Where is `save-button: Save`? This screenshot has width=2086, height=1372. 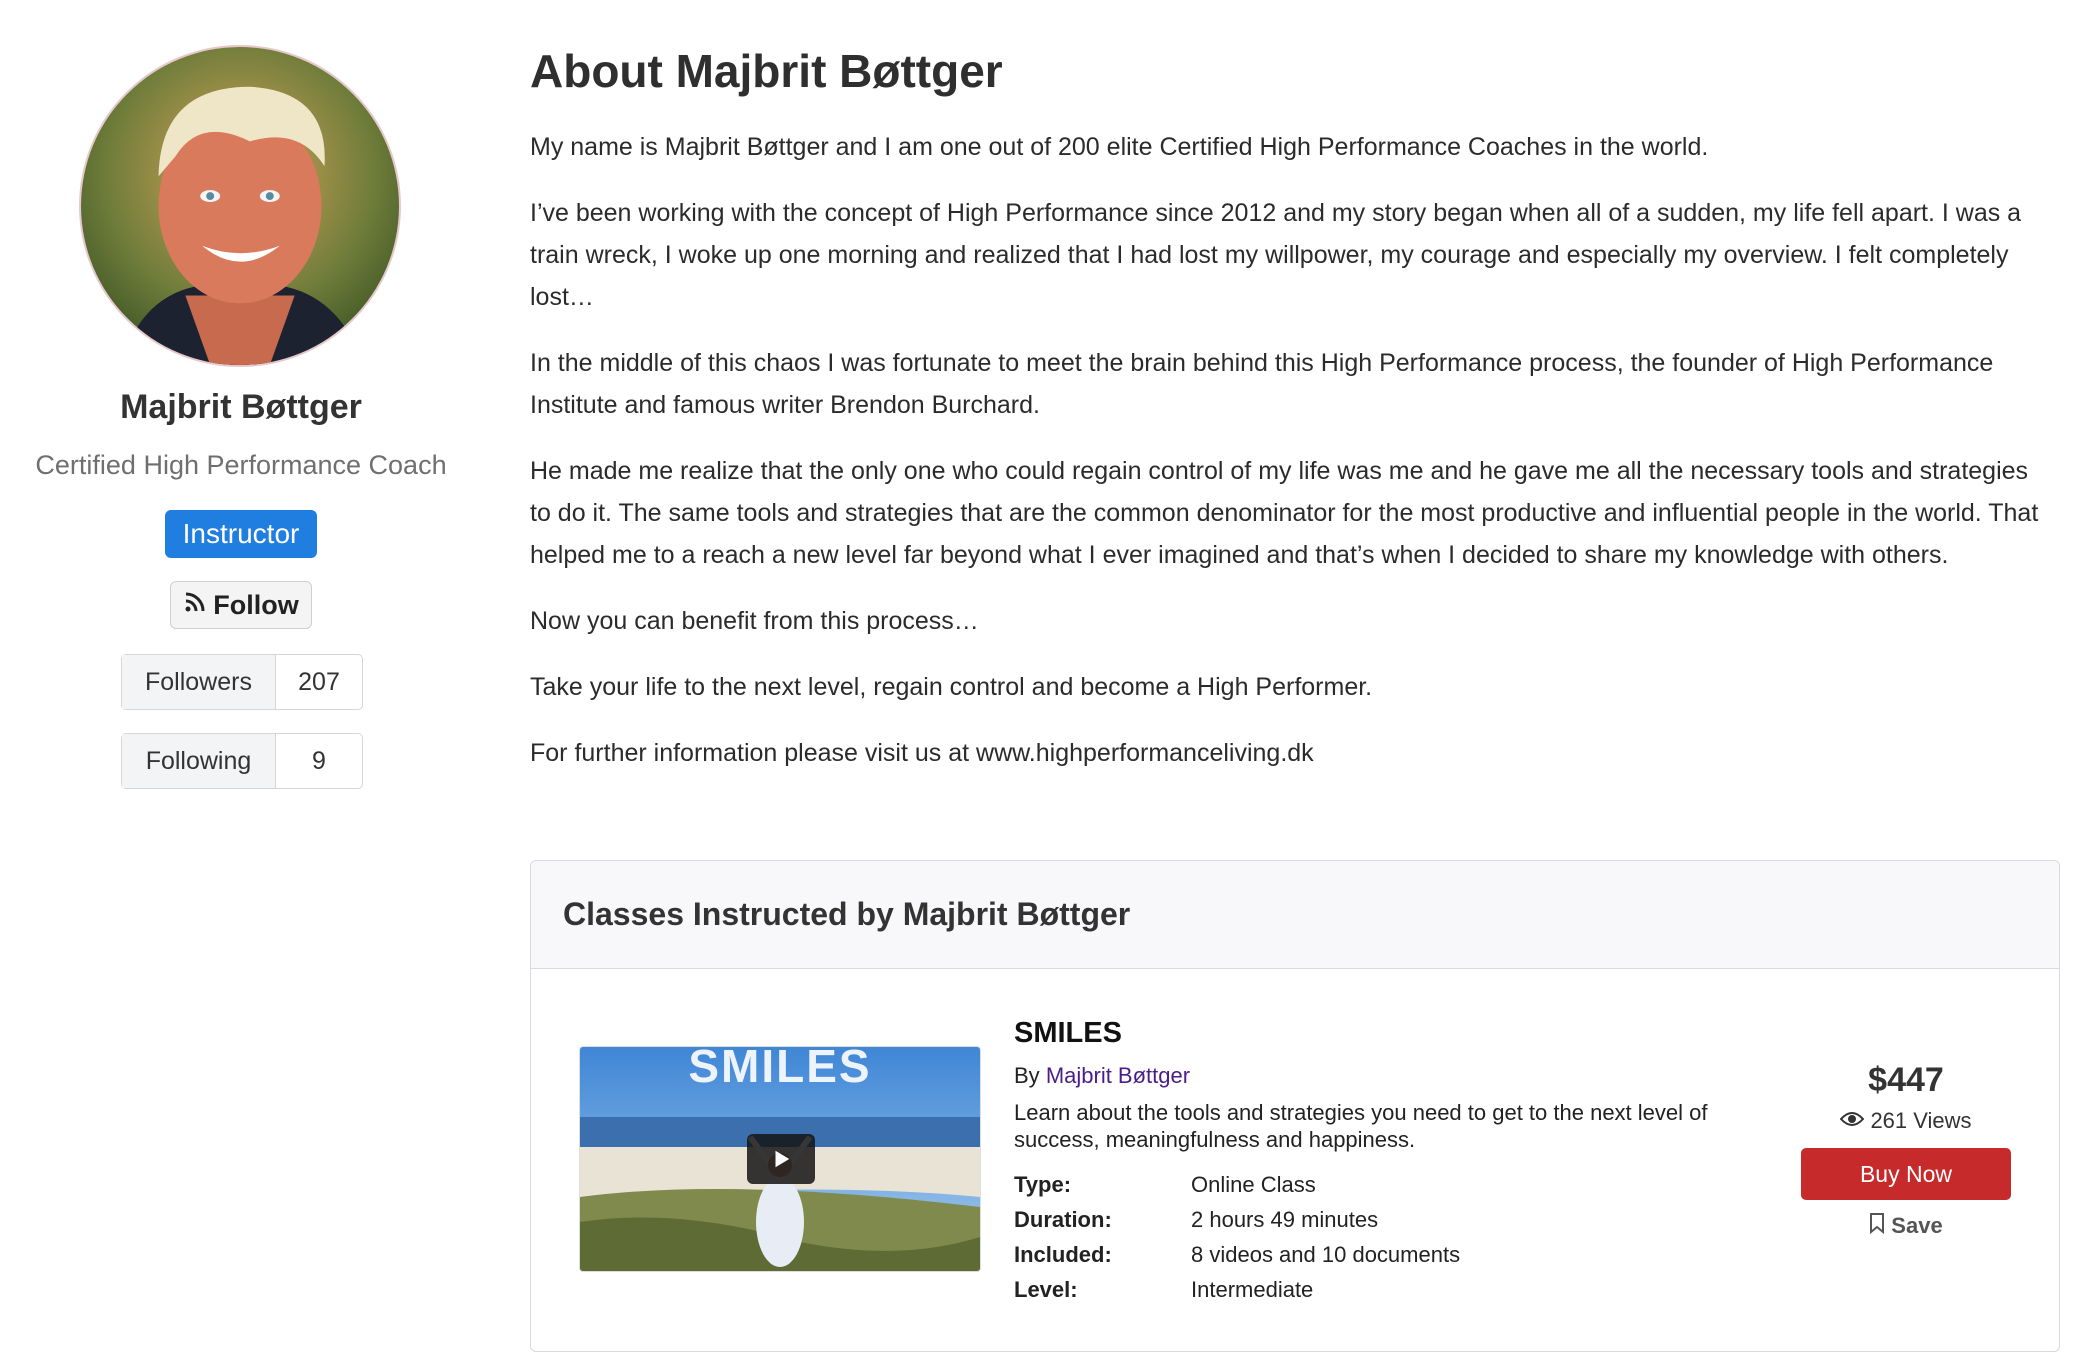
save-button: Save is located at coordinates (1906, 1226).